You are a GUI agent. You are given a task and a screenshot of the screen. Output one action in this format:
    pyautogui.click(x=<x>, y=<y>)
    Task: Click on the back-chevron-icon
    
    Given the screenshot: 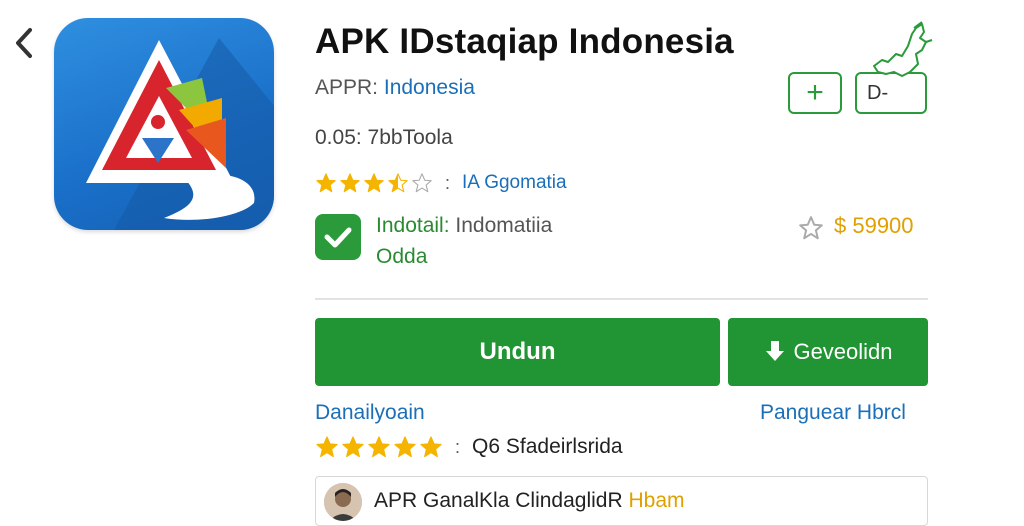 What is the action you would take?
    pyautogui.click(x=24, y=43)
    